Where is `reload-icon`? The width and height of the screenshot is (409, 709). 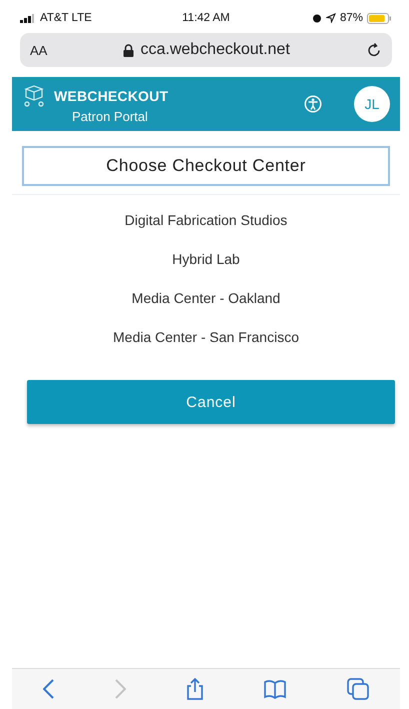
reload-icon is located at coordinates (374, 50).